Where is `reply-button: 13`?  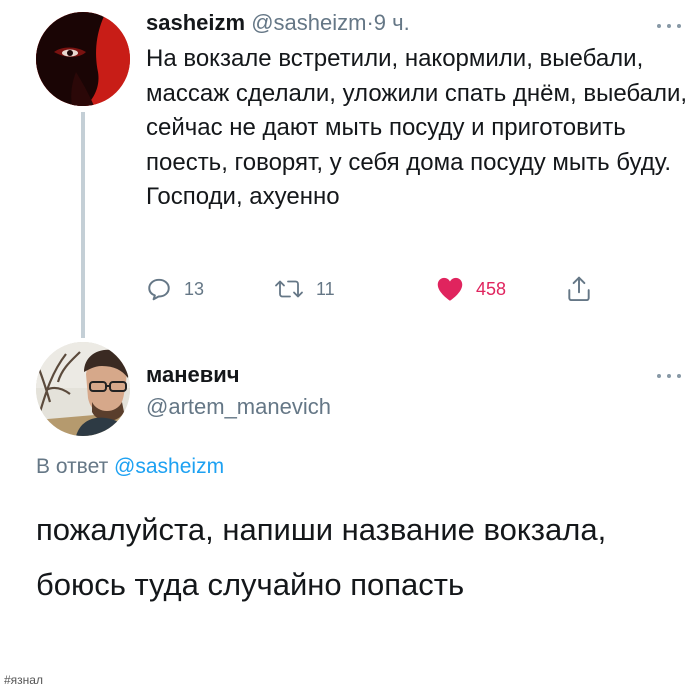
reply-button: 13 is located at coordinates (175, 289).